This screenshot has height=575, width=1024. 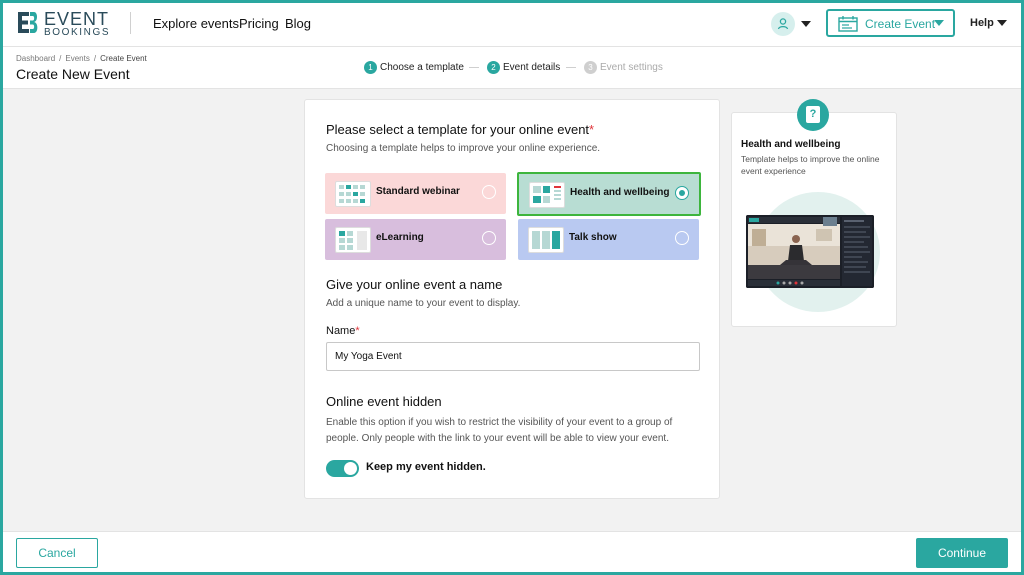 I want to click on step-event-settings: 3 Event settings, so click(x=623, y=67).